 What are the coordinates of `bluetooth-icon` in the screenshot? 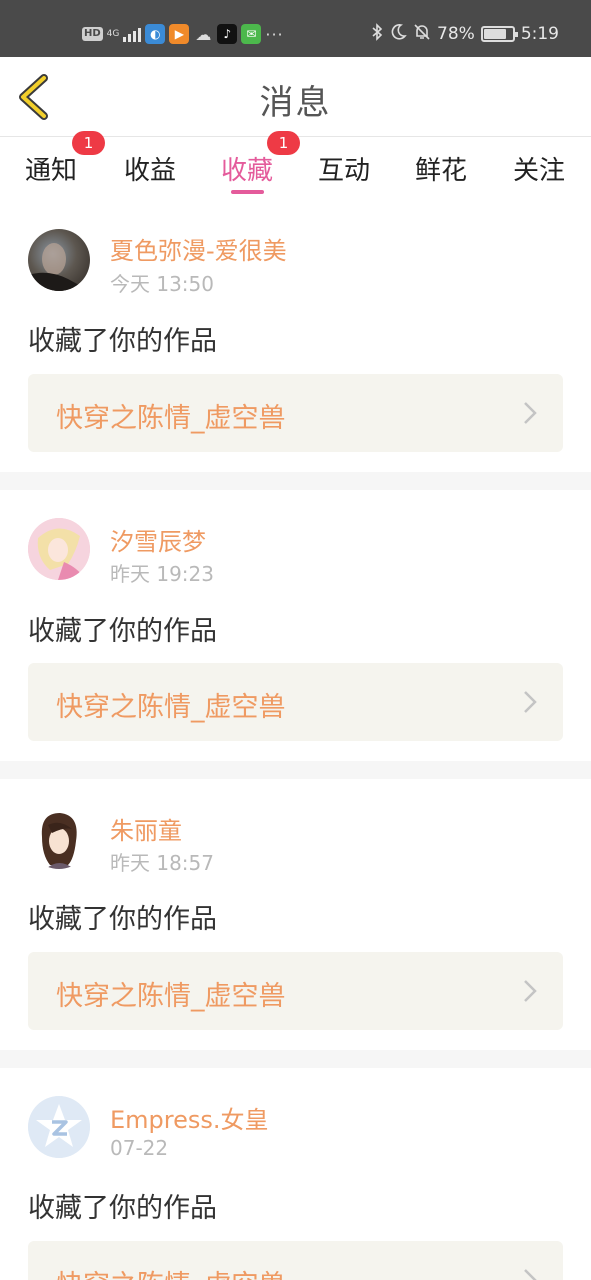 It's located at (377, 34).